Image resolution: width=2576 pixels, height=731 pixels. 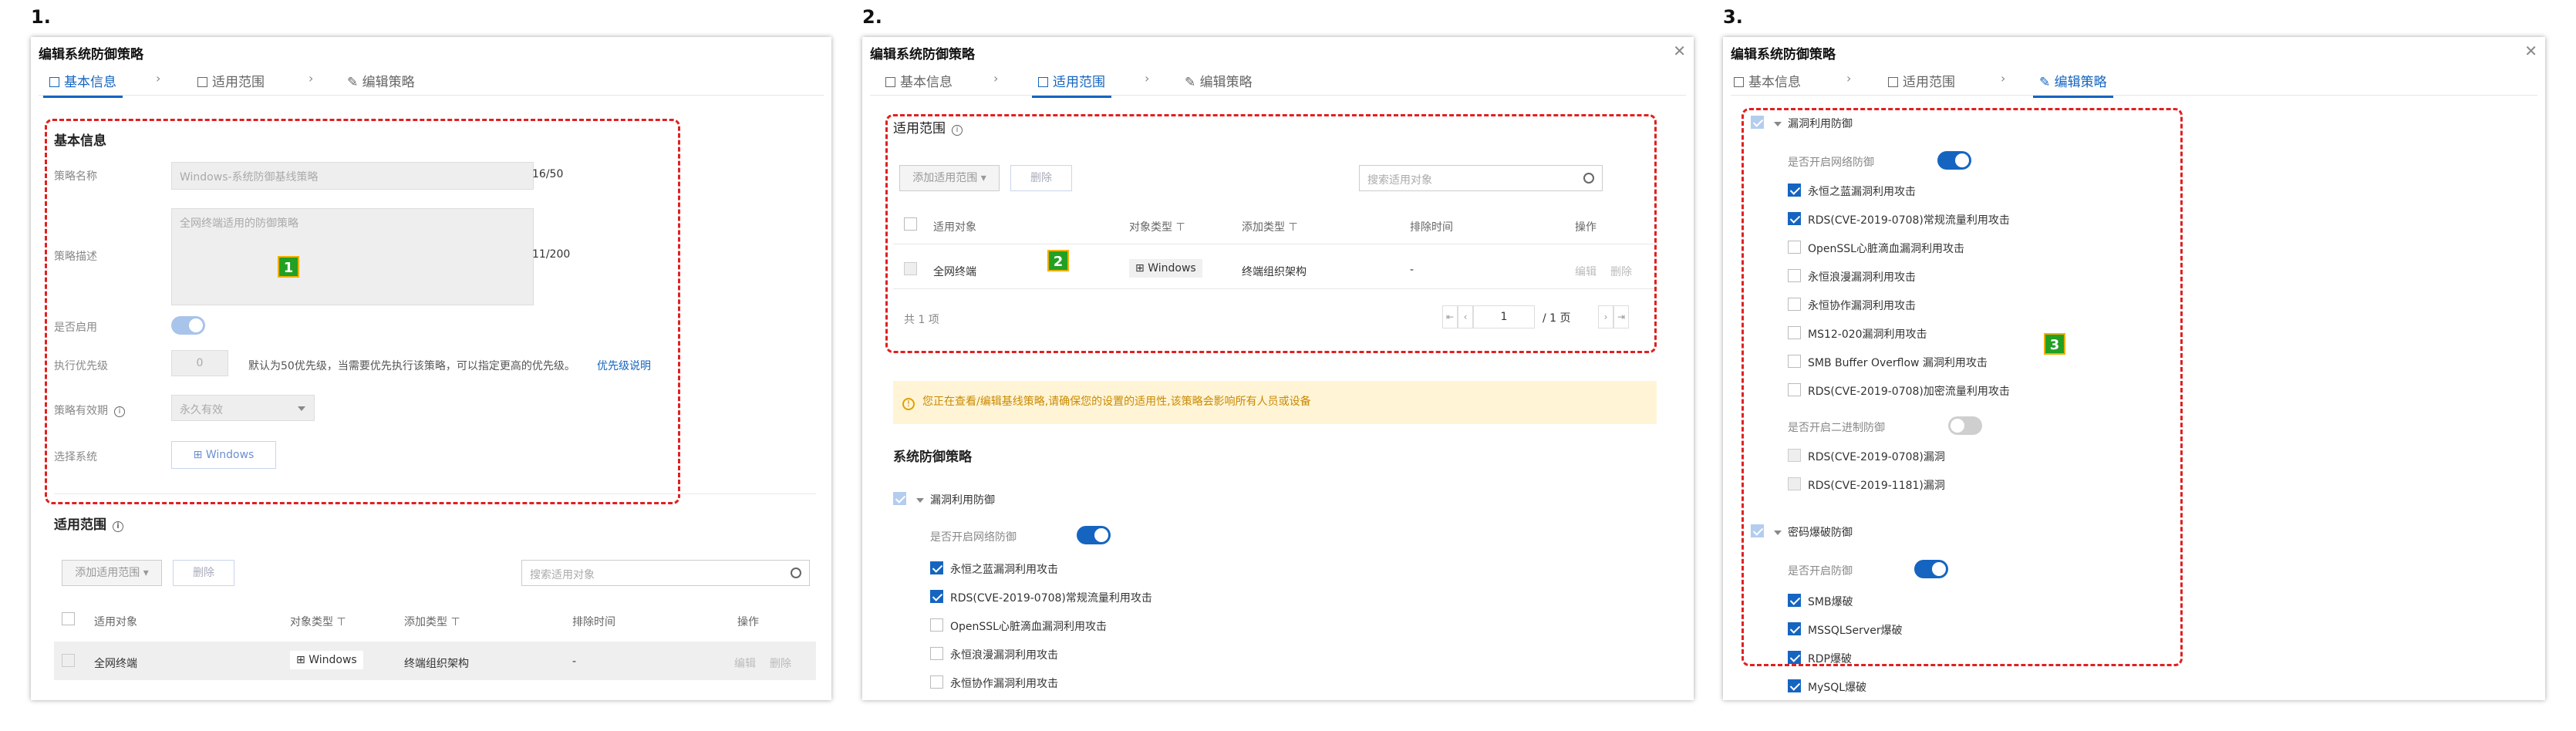 What do you see at coordinates (115, 622) in the screenshot?
I see `header-object: 适用对象` at bounding box center [115, 622].